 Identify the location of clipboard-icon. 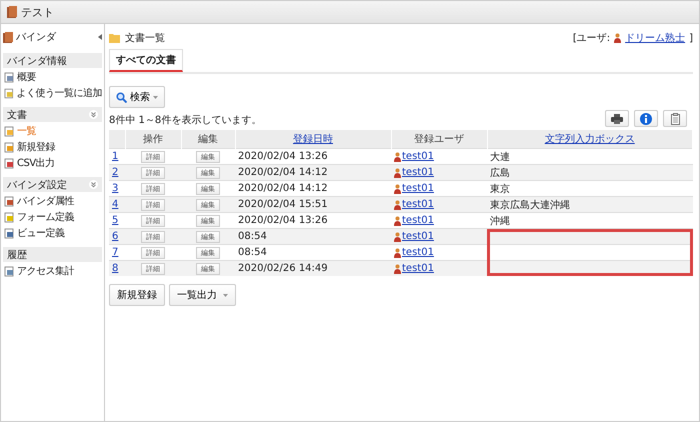
(675, 118).